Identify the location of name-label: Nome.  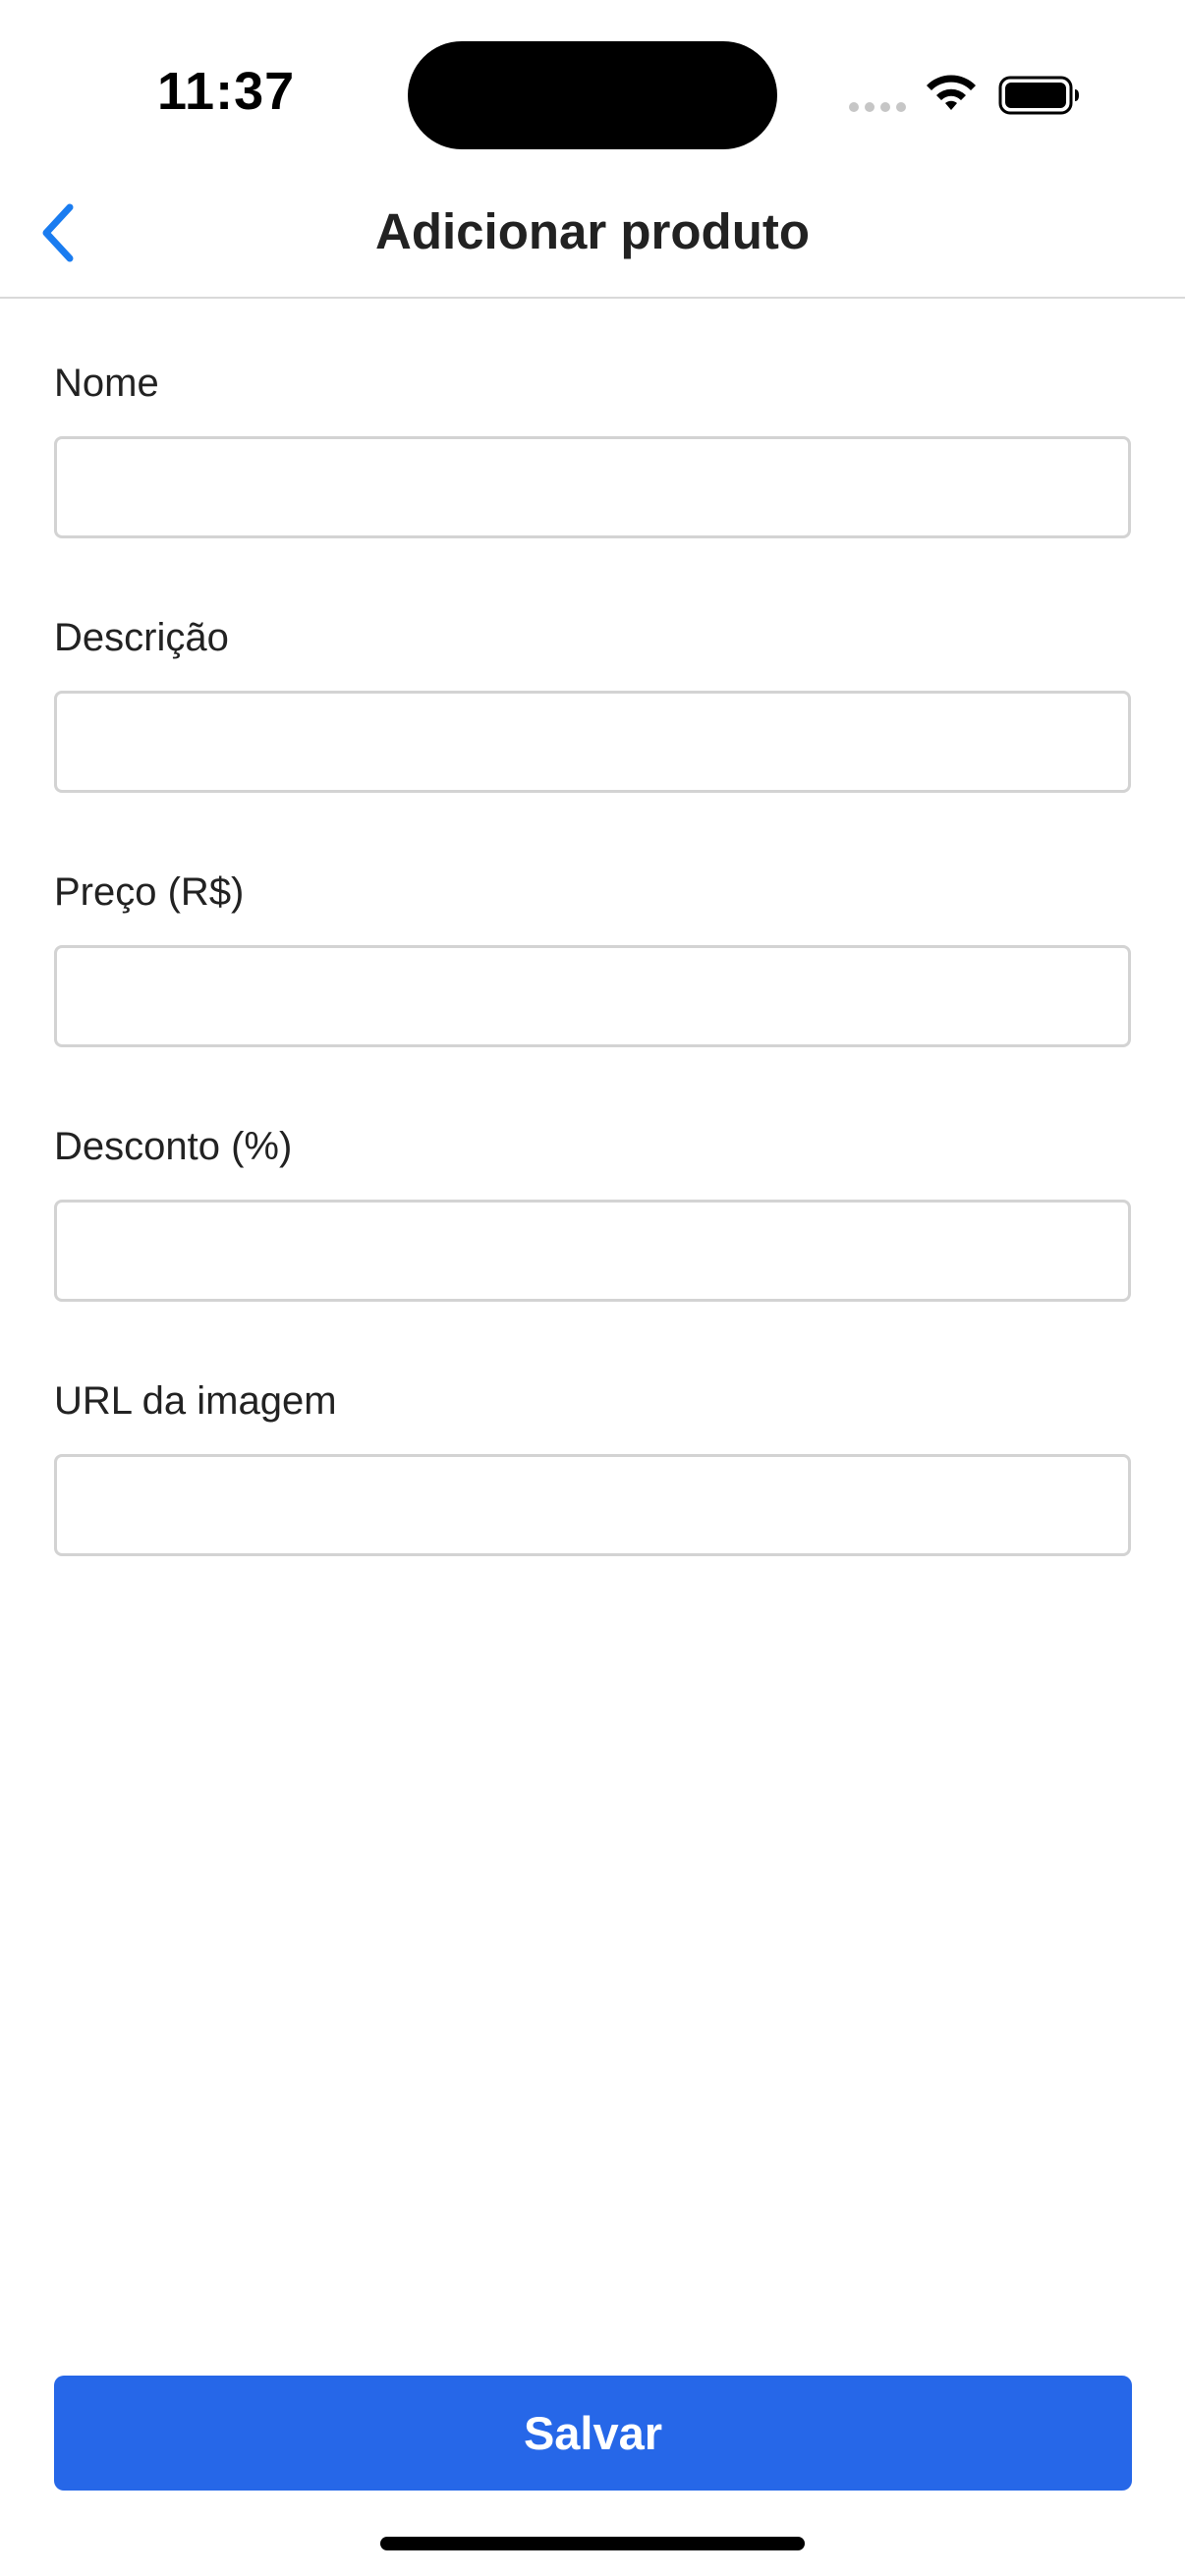
(107, 383).